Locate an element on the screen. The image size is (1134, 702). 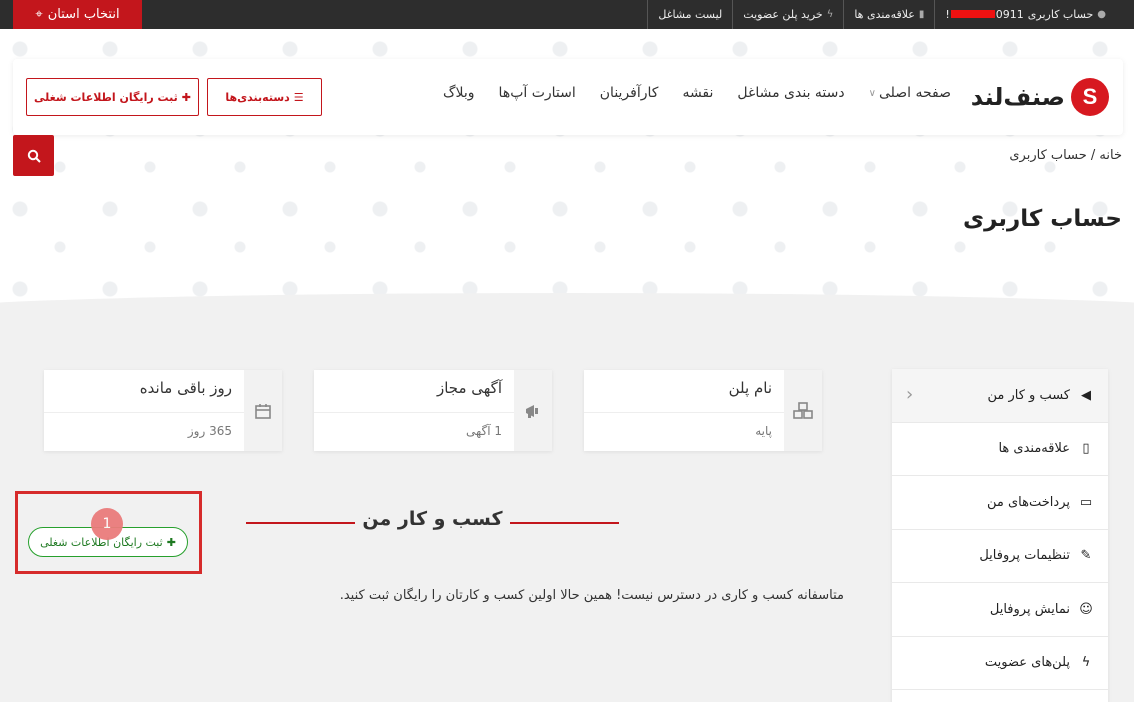
nav-map: نقشه is located at coordinates (697, 93).